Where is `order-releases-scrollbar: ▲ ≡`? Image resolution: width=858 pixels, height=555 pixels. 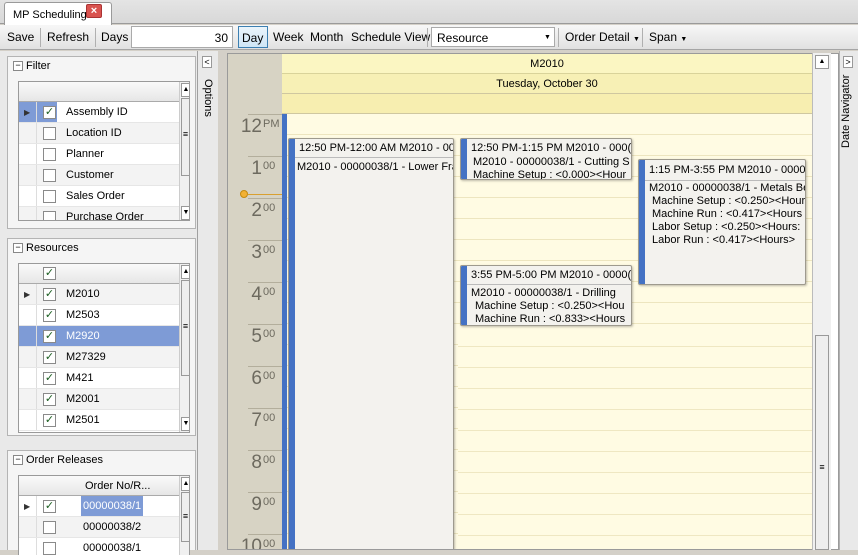 order-releases-scrollbar: ▲ ≡ is located at coordinates (184, 515).